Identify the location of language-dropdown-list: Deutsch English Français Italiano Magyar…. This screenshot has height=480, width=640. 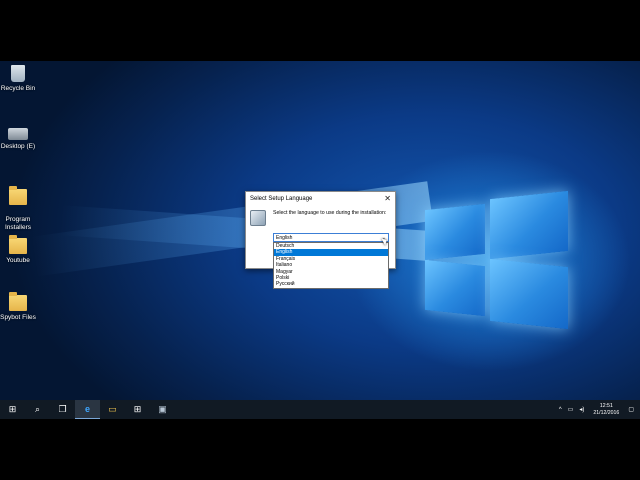
(331, 265).